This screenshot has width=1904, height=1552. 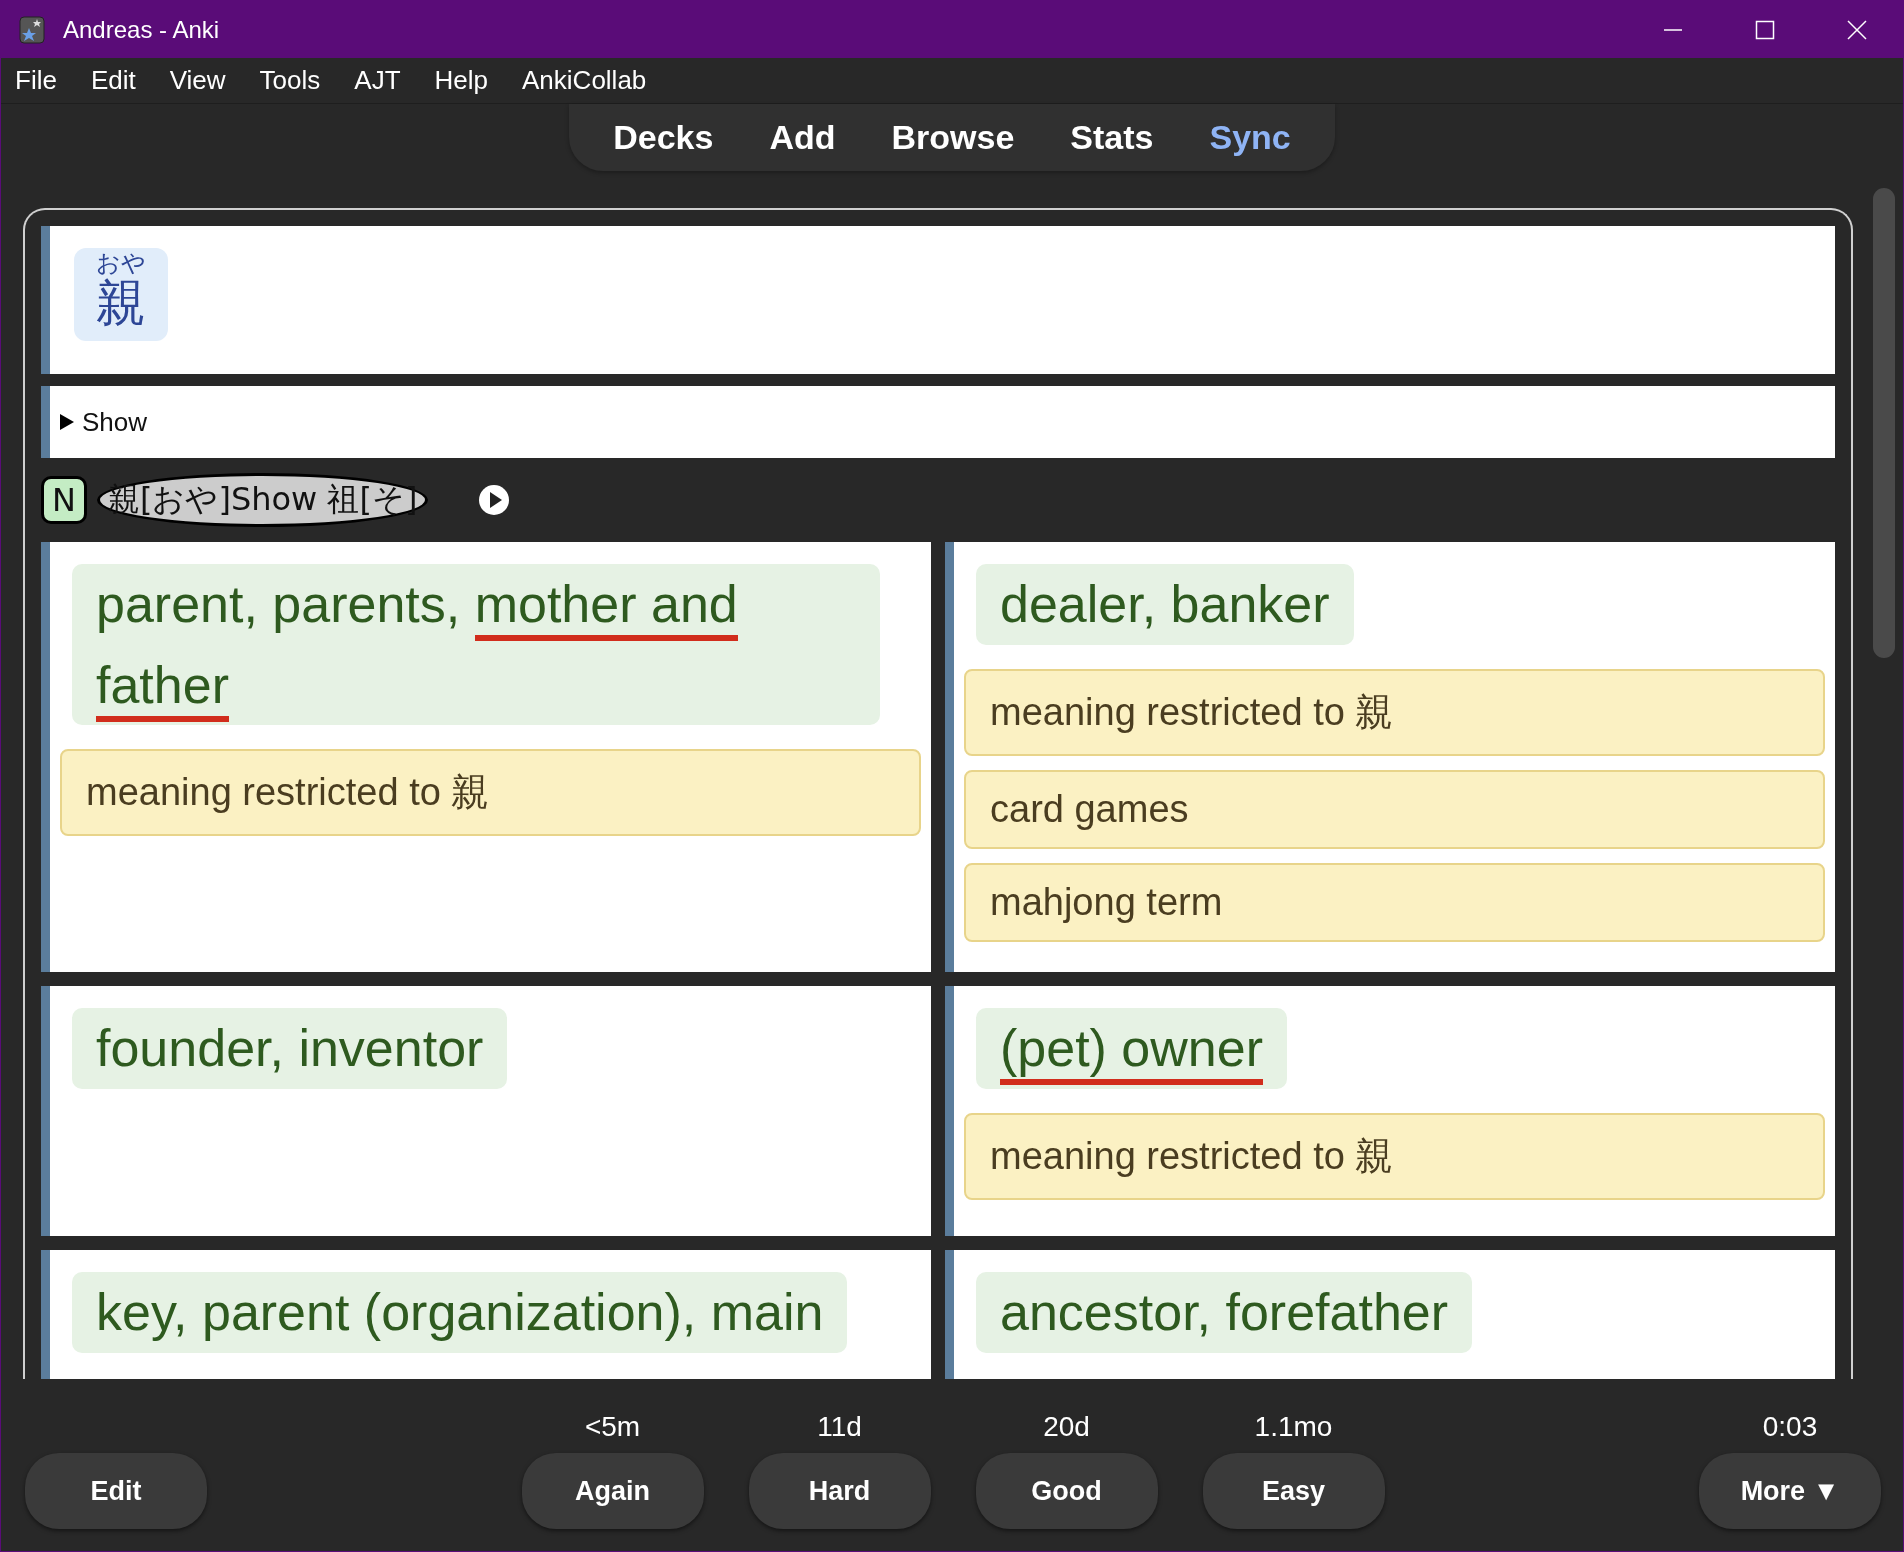 I want to click on level-badge: N, so click(x=64, y=500).